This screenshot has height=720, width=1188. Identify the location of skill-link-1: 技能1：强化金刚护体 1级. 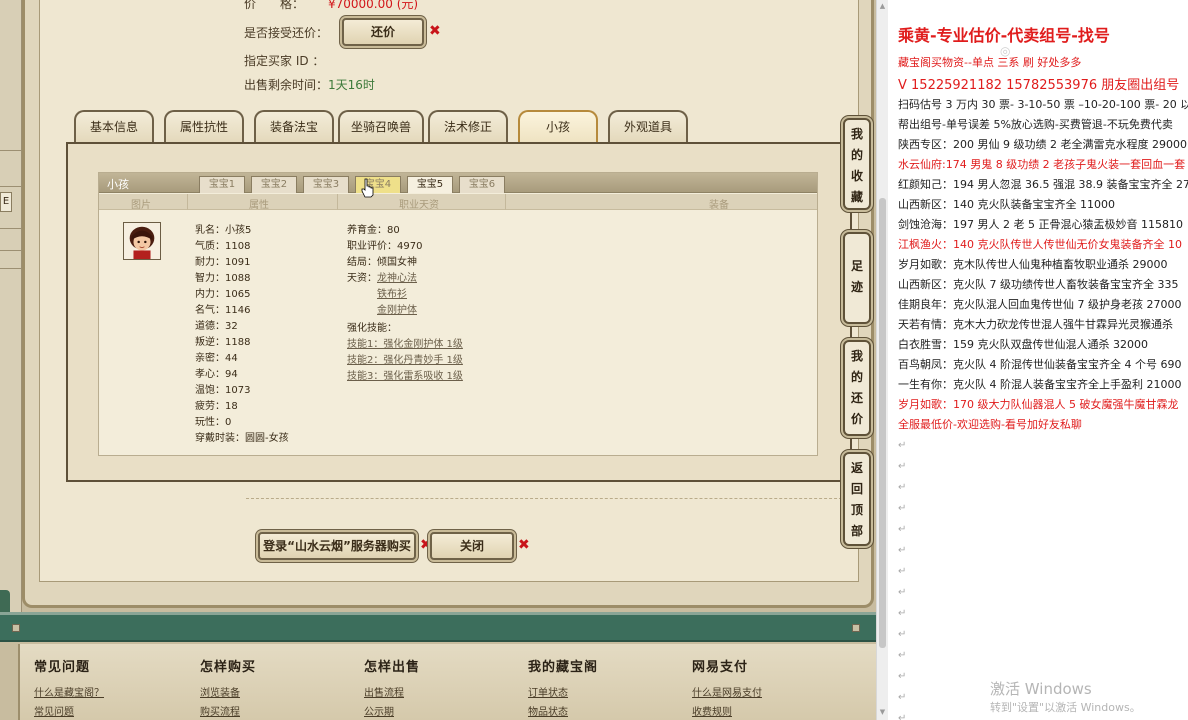
(405, 344).